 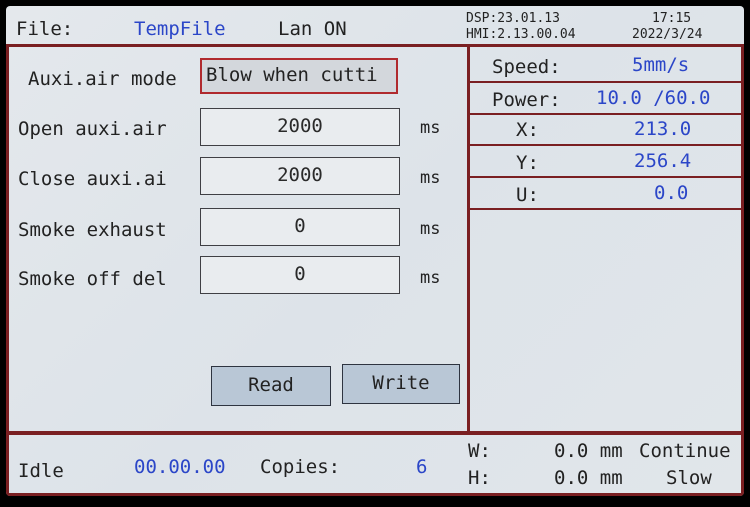 I want to click on clock-time: 17:15, so click(x=672, y=18).